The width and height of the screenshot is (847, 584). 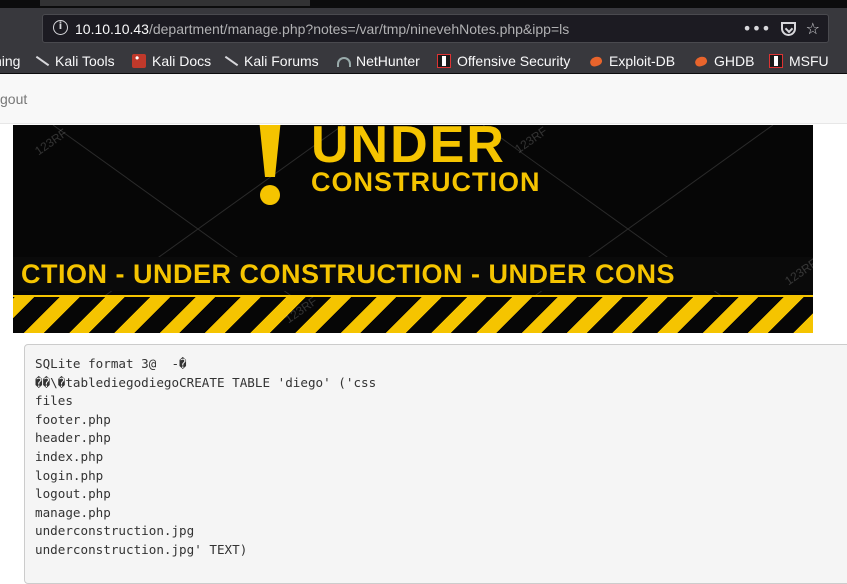 I want to click on page-actions-menu-icon: •••, so click(x=756, y=29).